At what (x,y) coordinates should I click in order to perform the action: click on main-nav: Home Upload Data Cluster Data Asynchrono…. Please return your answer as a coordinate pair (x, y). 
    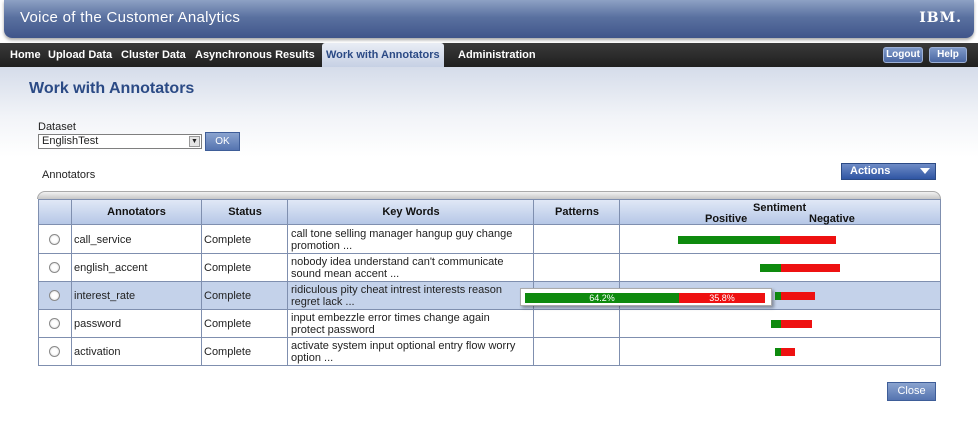
    Looking at the image, I should click on (489, 55).